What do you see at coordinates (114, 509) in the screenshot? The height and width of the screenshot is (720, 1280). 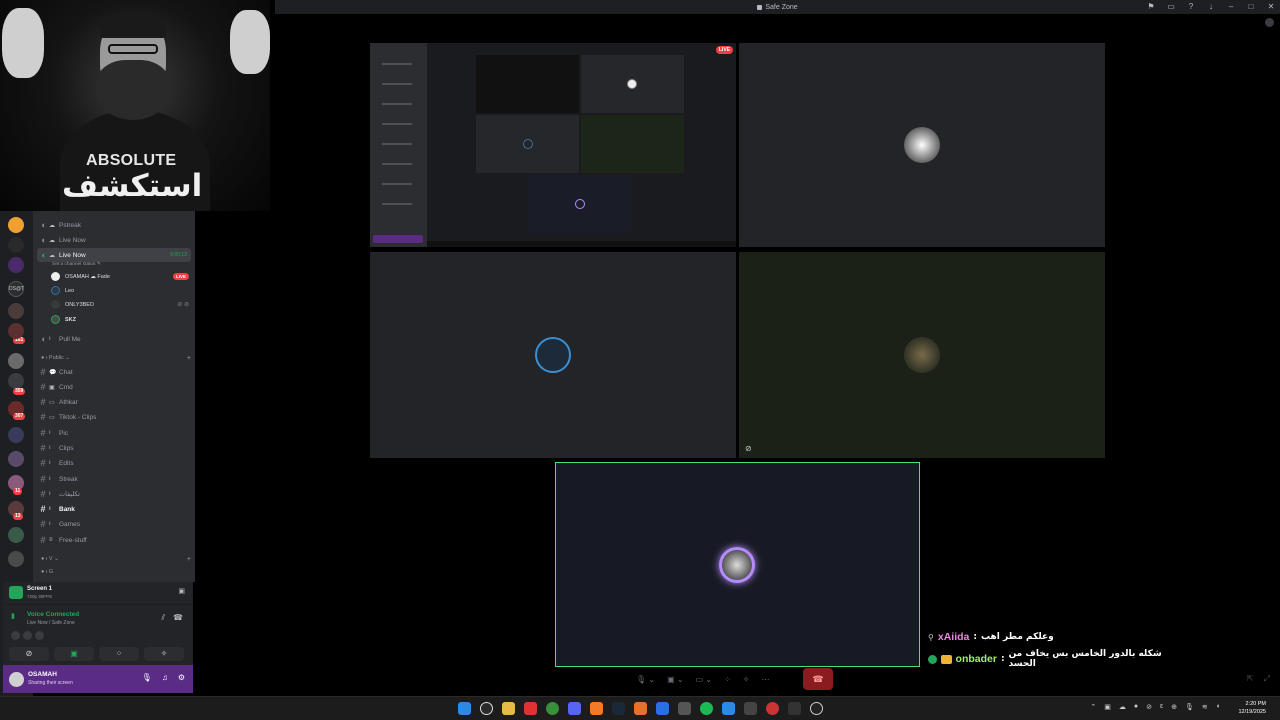 I see `text-channel: # ı Bank` at bounding box center [114, 509].